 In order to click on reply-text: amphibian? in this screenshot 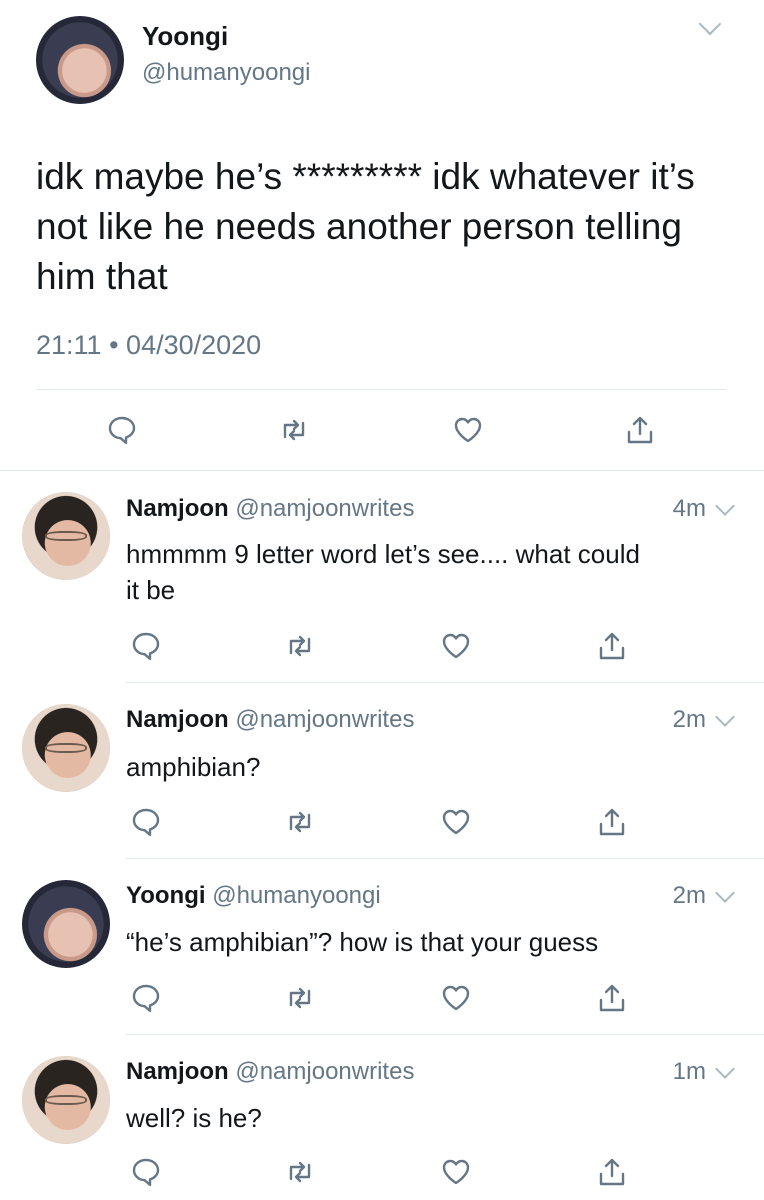, I will do `click(193, 767)`.